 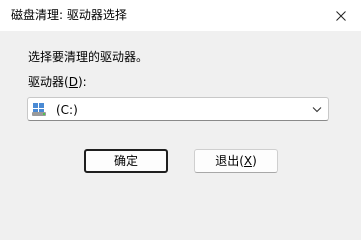 I want to click on title-bar: 磁盘清理: 驱动器选择, so click(x=180, y=15).